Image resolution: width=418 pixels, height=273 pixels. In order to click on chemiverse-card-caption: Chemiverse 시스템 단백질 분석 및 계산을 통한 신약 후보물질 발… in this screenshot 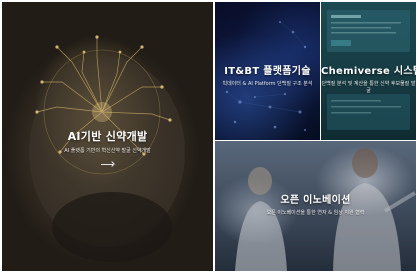, I will do `click(368, 78)`.